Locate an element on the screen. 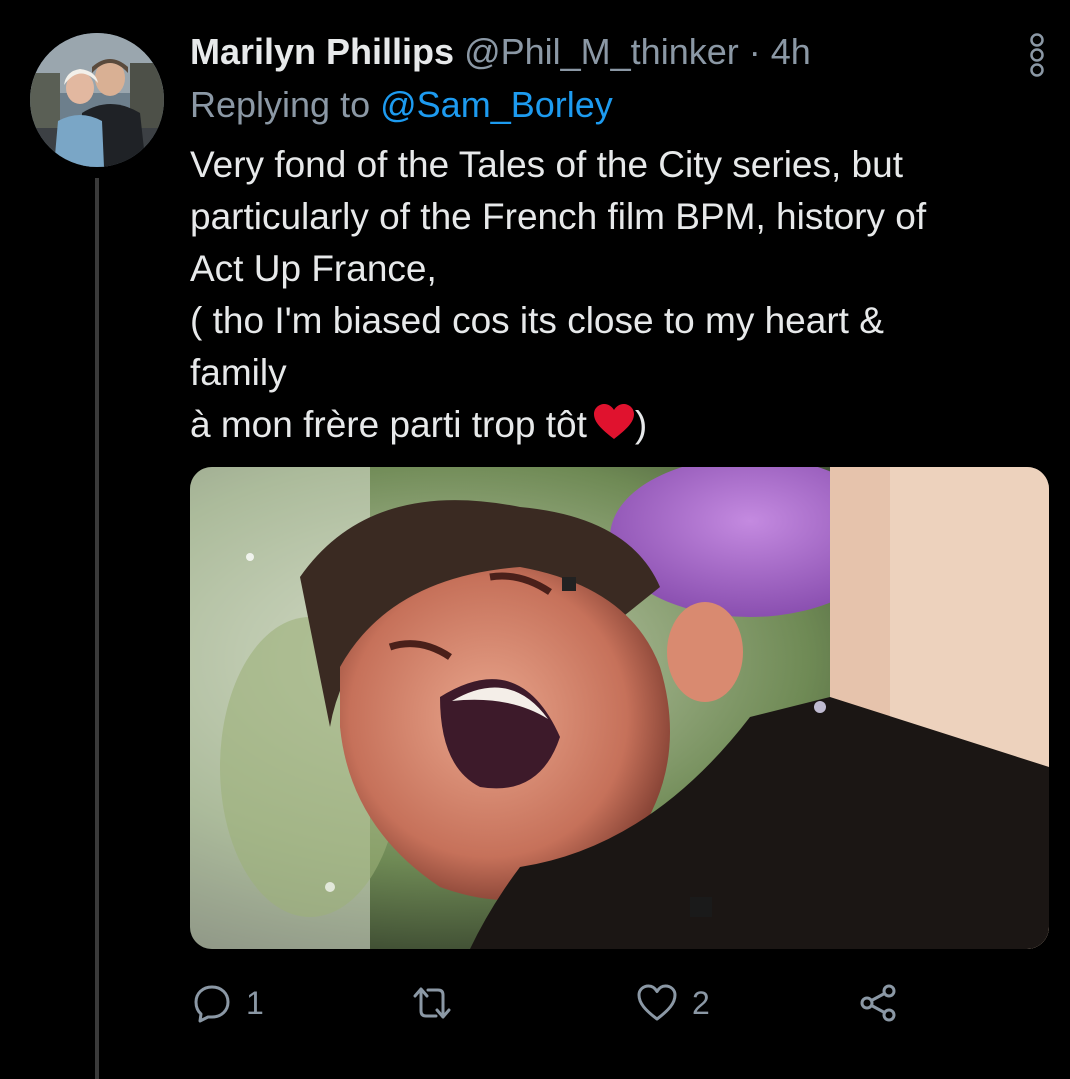 The width and height of the screenshot is (1070, 1079). retweet-button is located at coordinates (439, 1003).